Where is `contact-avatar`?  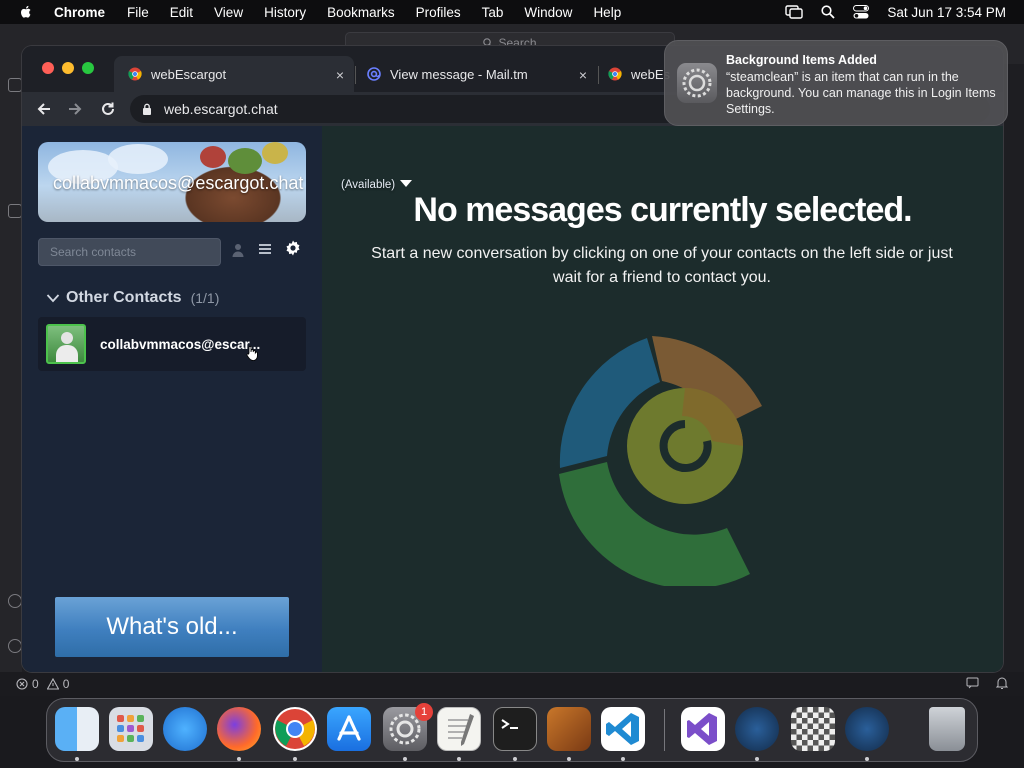 contact-avatar is located at coordinates (66, 344).